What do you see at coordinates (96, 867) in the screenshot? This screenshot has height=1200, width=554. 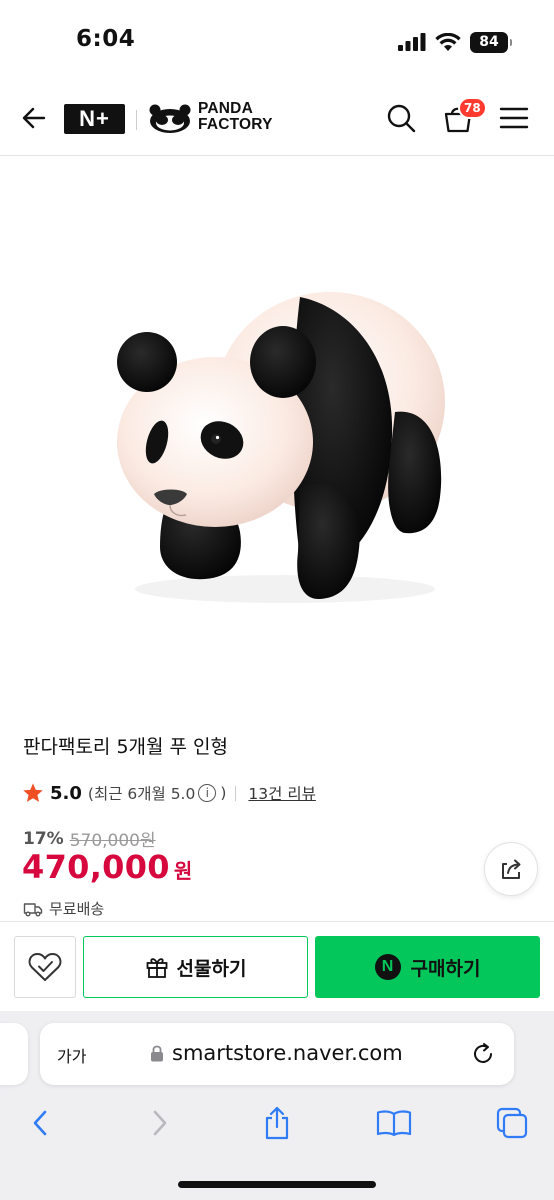 I see `sale-price: 470,000` at bounding box center [96, 867].